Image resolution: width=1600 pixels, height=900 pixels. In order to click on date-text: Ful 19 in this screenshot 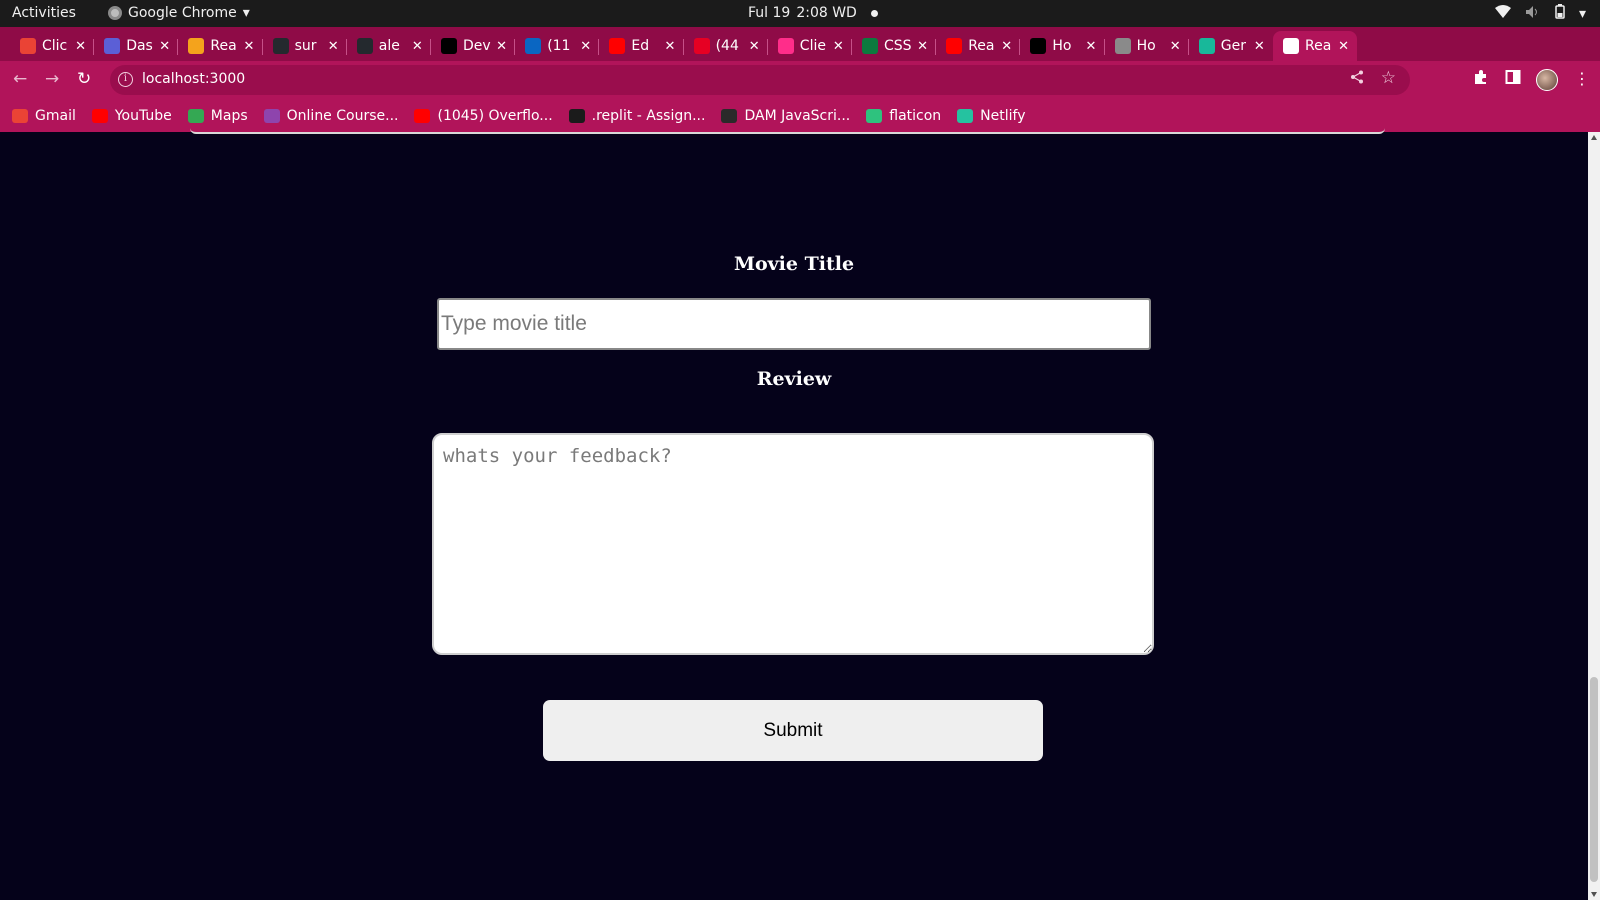, I will do `click(769, 13)`.